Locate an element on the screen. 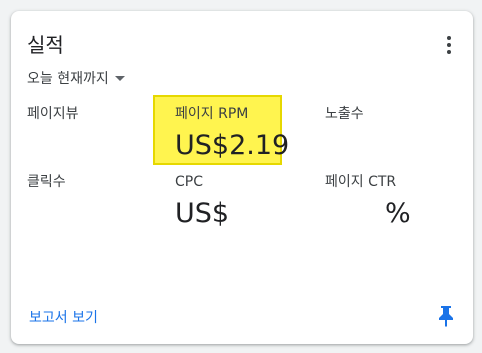 This screenshot has height=353, width=482. metric-label-page-ctr: 페이지 CTR is located at coordinates (361, 182).